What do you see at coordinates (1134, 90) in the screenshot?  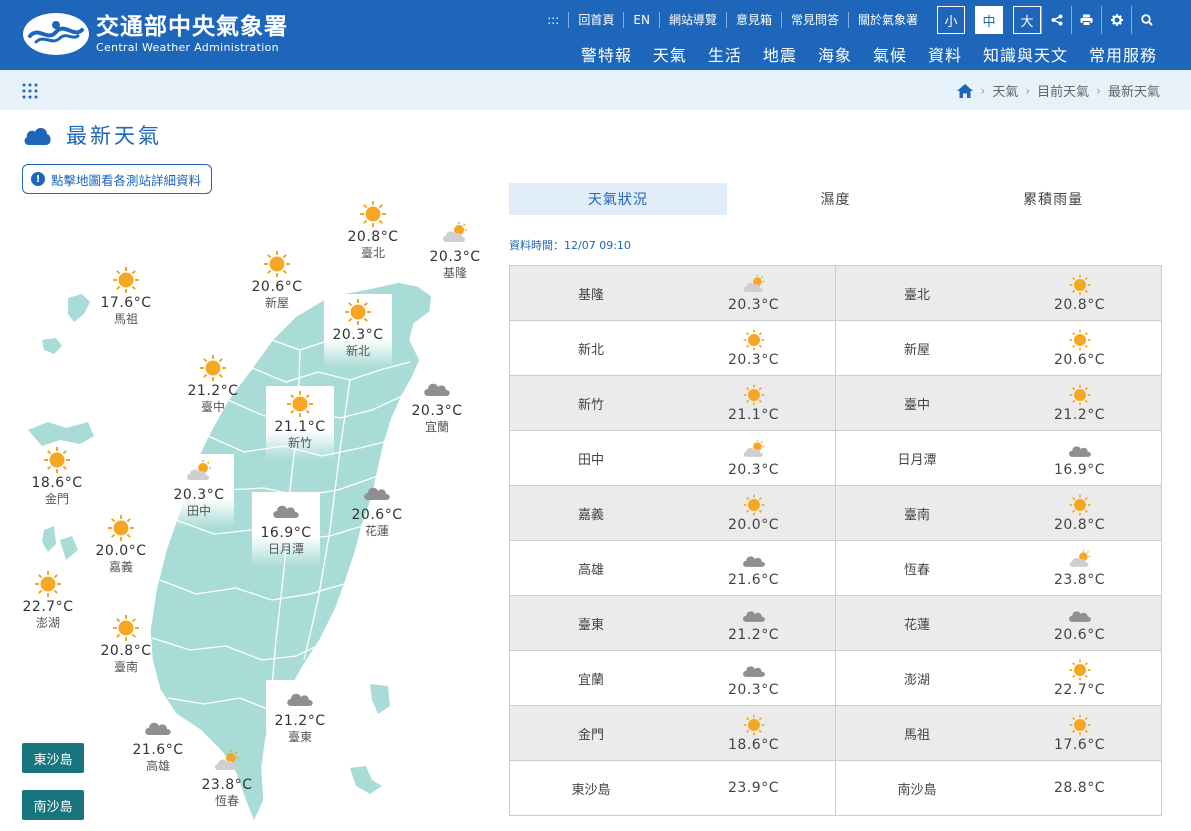 I see `breadcrumb-latest-weather: 最新天氣` at bounding box center [1134, 90].